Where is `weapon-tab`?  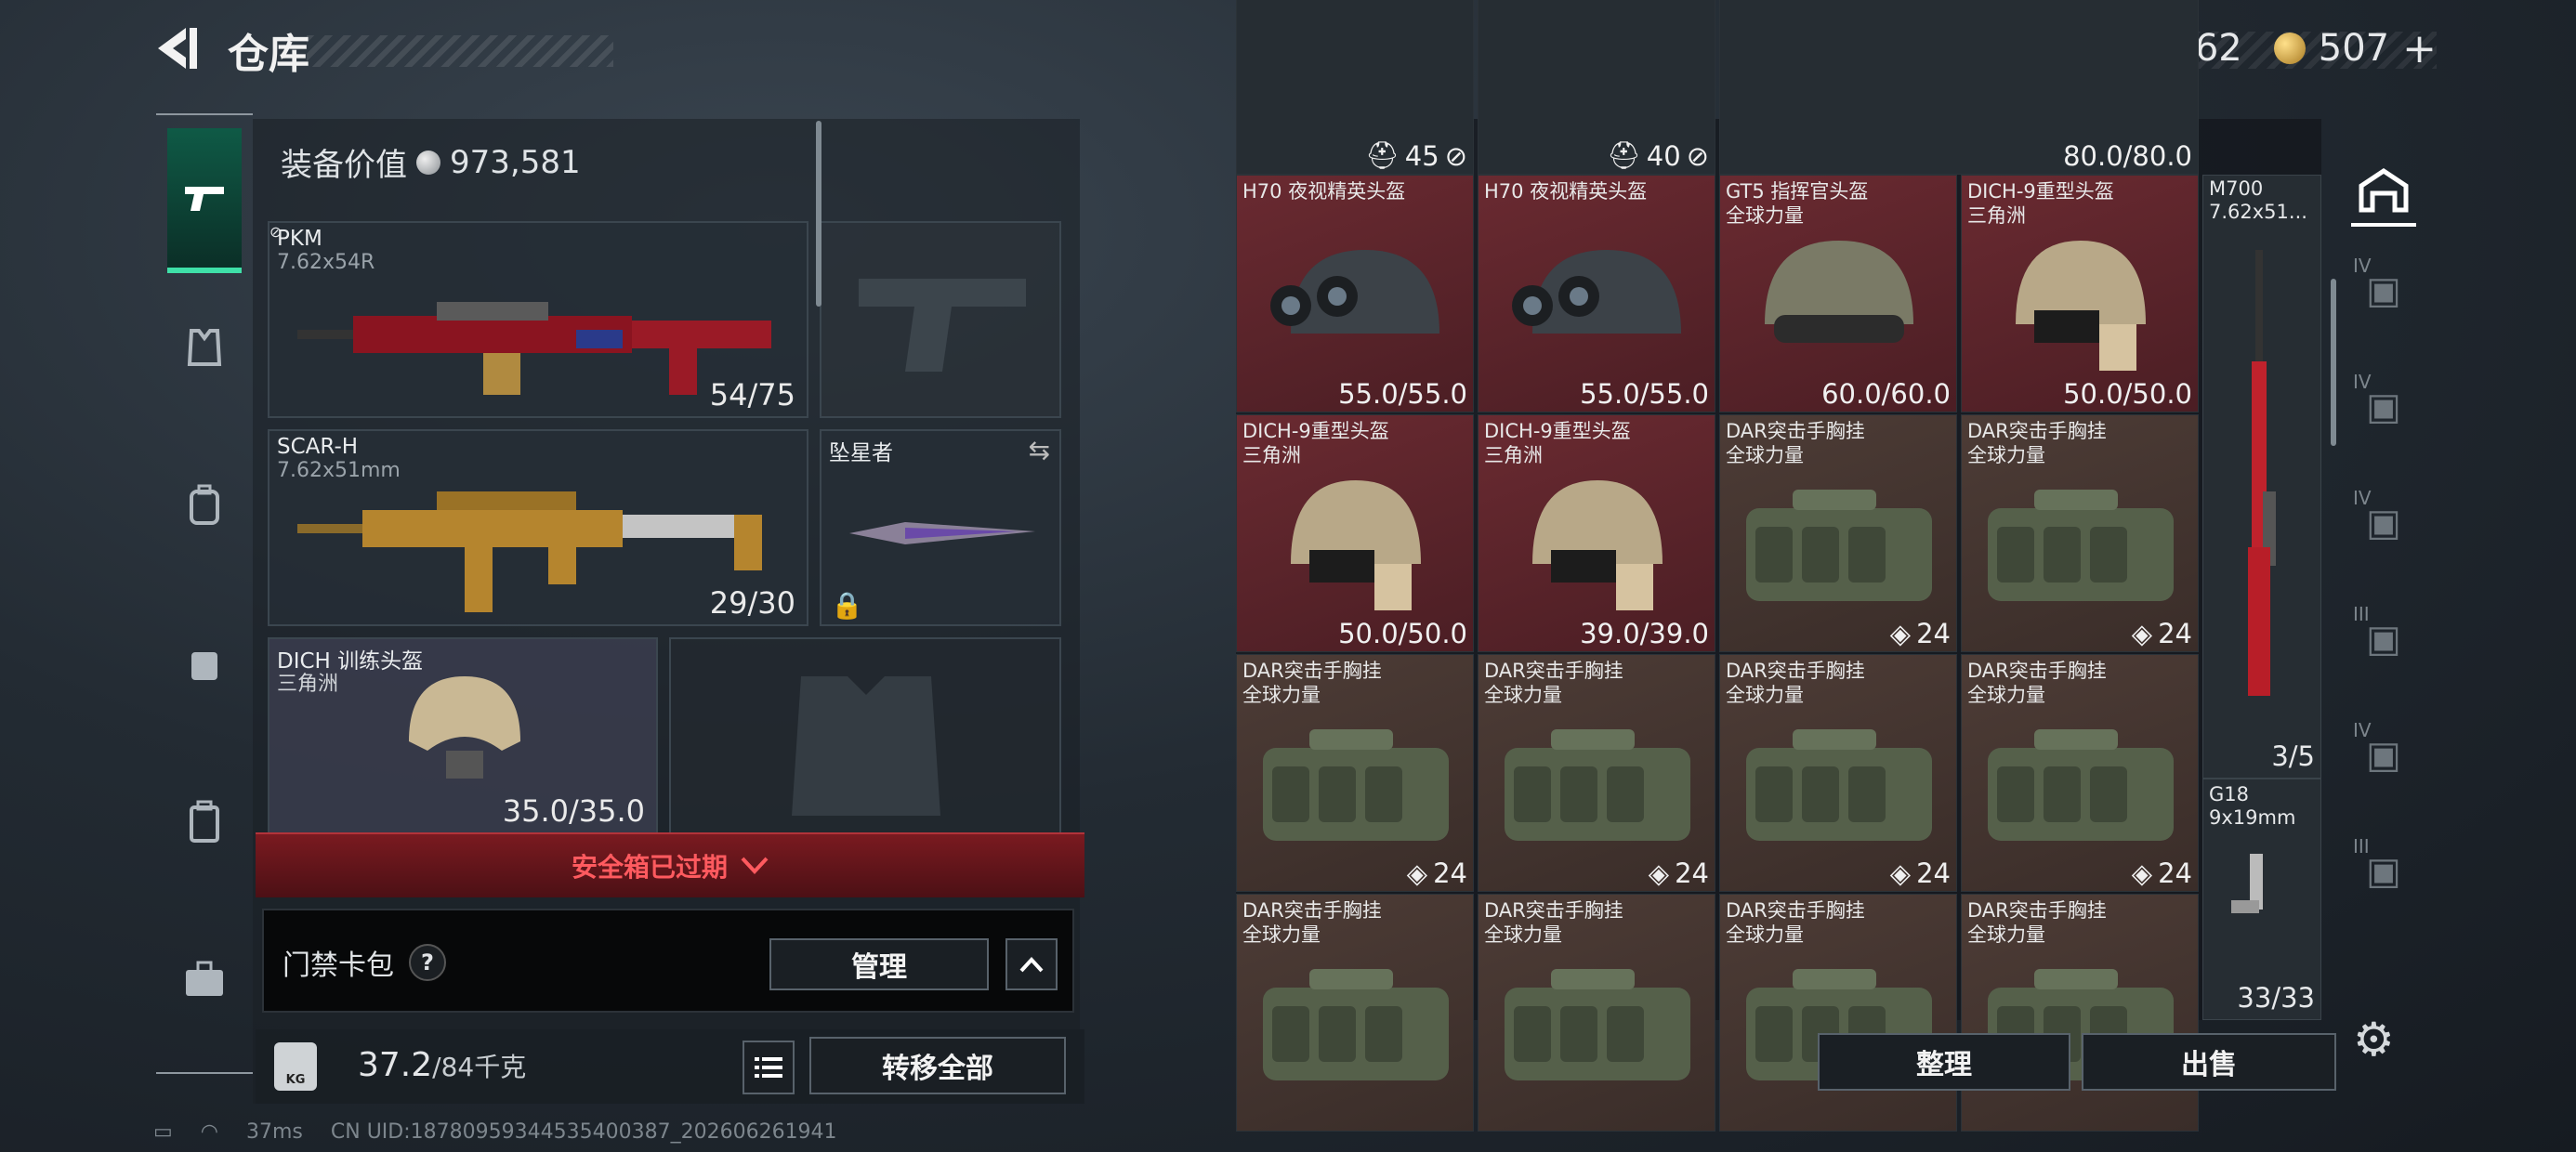 weapon-tab is located at coordinates (204, 200).